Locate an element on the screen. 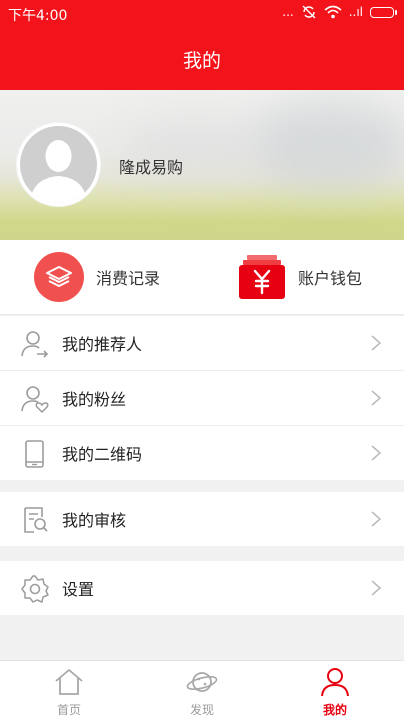  planet-icon is located at coordinates (202, 682).